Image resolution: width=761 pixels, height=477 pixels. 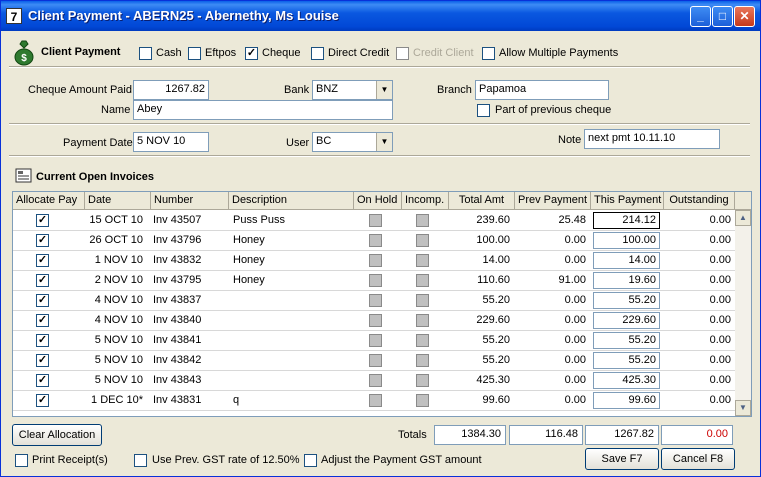 I want to click on save-button: Save F7, so click(x=622, y=459).